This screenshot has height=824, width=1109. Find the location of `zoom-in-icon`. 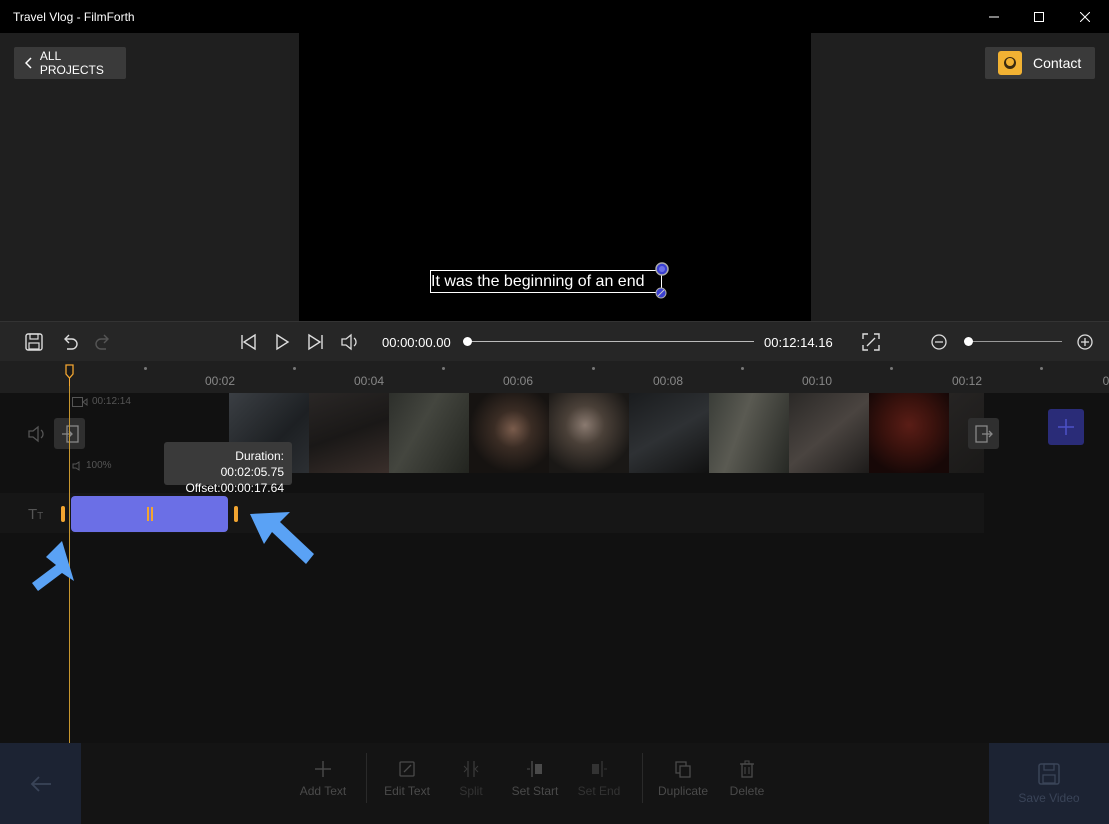

zoom-in-icon is located at coordinates (1085, 342).